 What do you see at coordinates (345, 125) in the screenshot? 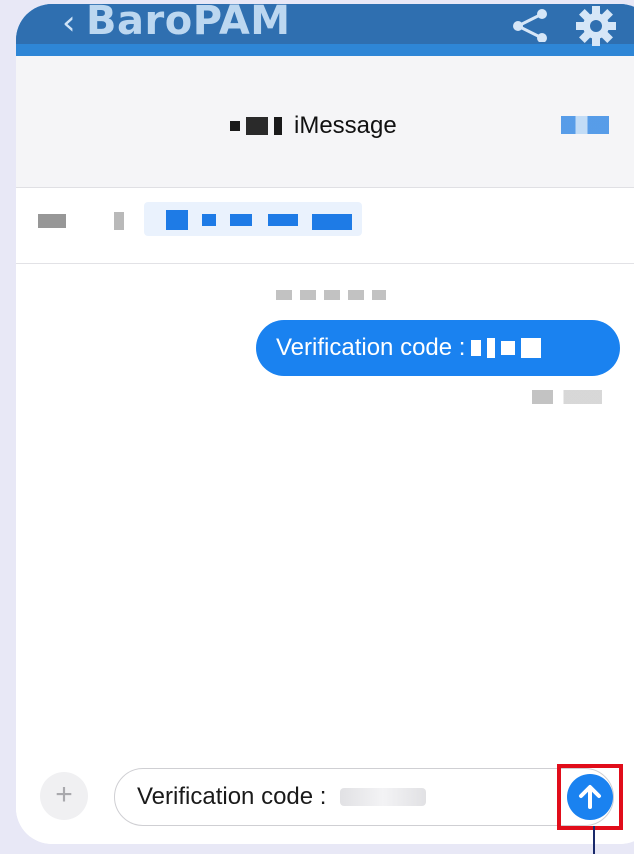
I see `contact-service-label: iMessage` at bounding box center [345, 125].